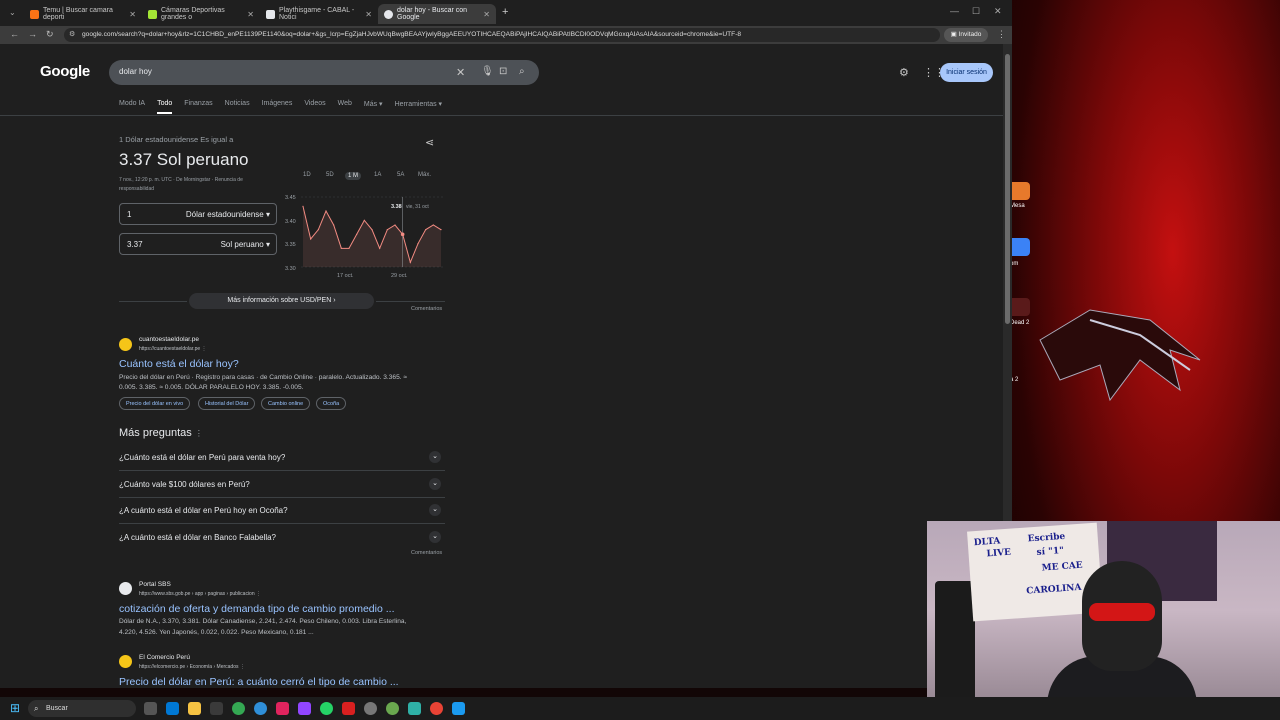  Describe the element at coordinates (12, 12) in the screenshot. I see `tab-search-icon: ⌄` at that location.